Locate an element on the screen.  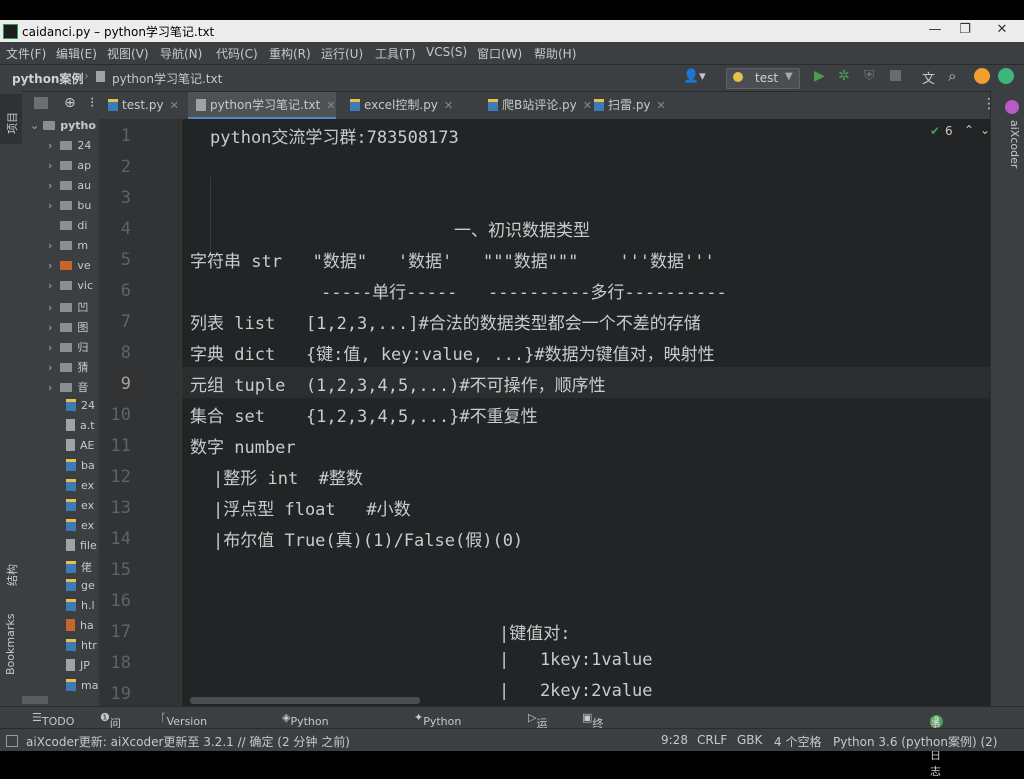
tree-item: › ve is located at coordinates (60, 269).